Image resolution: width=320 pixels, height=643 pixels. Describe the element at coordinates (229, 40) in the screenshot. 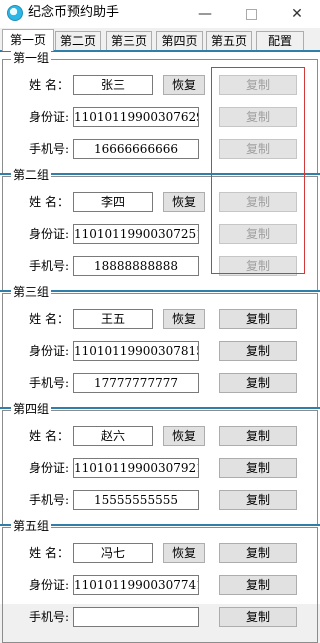

I see `tab-page-5: 第五页` at that location.